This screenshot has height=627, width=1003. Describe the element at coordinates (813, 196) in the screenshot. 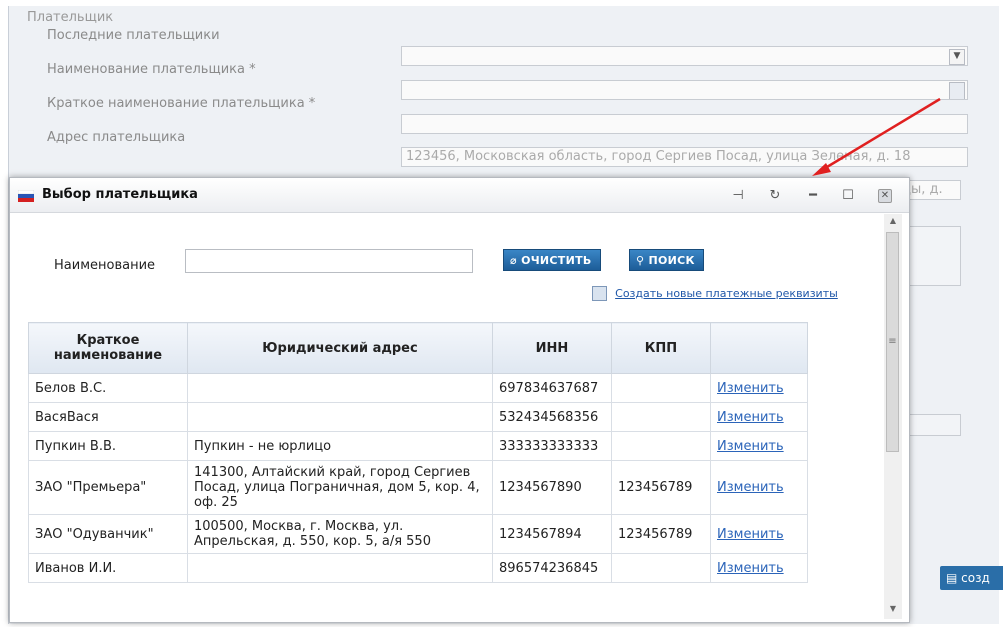

I see `minimize-icon: ━` at that location.